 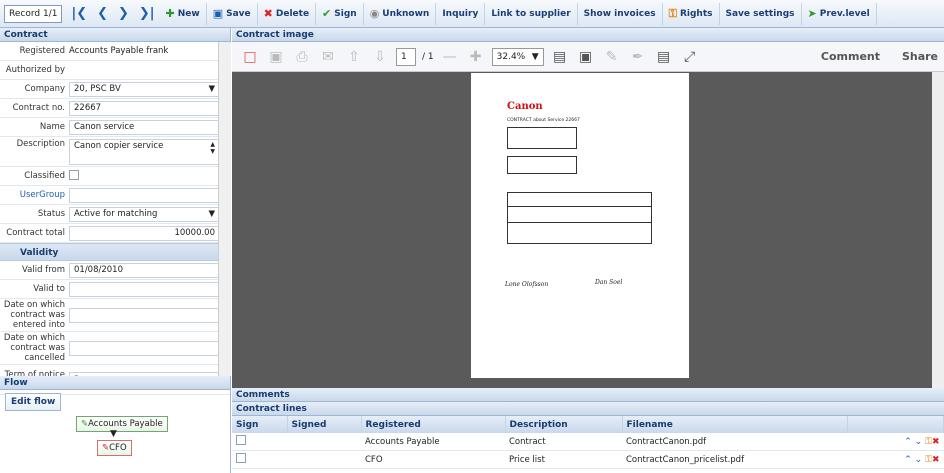 What do you see at coordinates (839, 13) in the screenshot?
I see `prev-level-button: ➤ Prev.level` at bounding box center [839, 13].